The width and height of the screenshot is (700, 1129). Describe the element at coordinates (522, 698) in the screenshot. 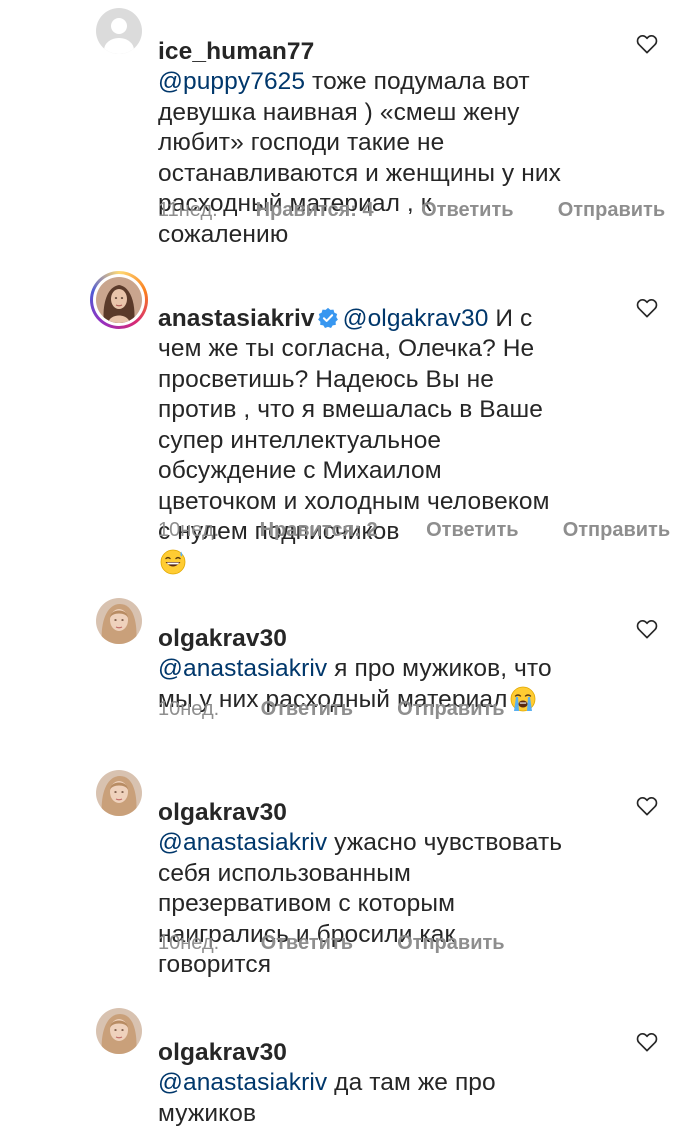

I see `crying-emoji-icon` at that location.